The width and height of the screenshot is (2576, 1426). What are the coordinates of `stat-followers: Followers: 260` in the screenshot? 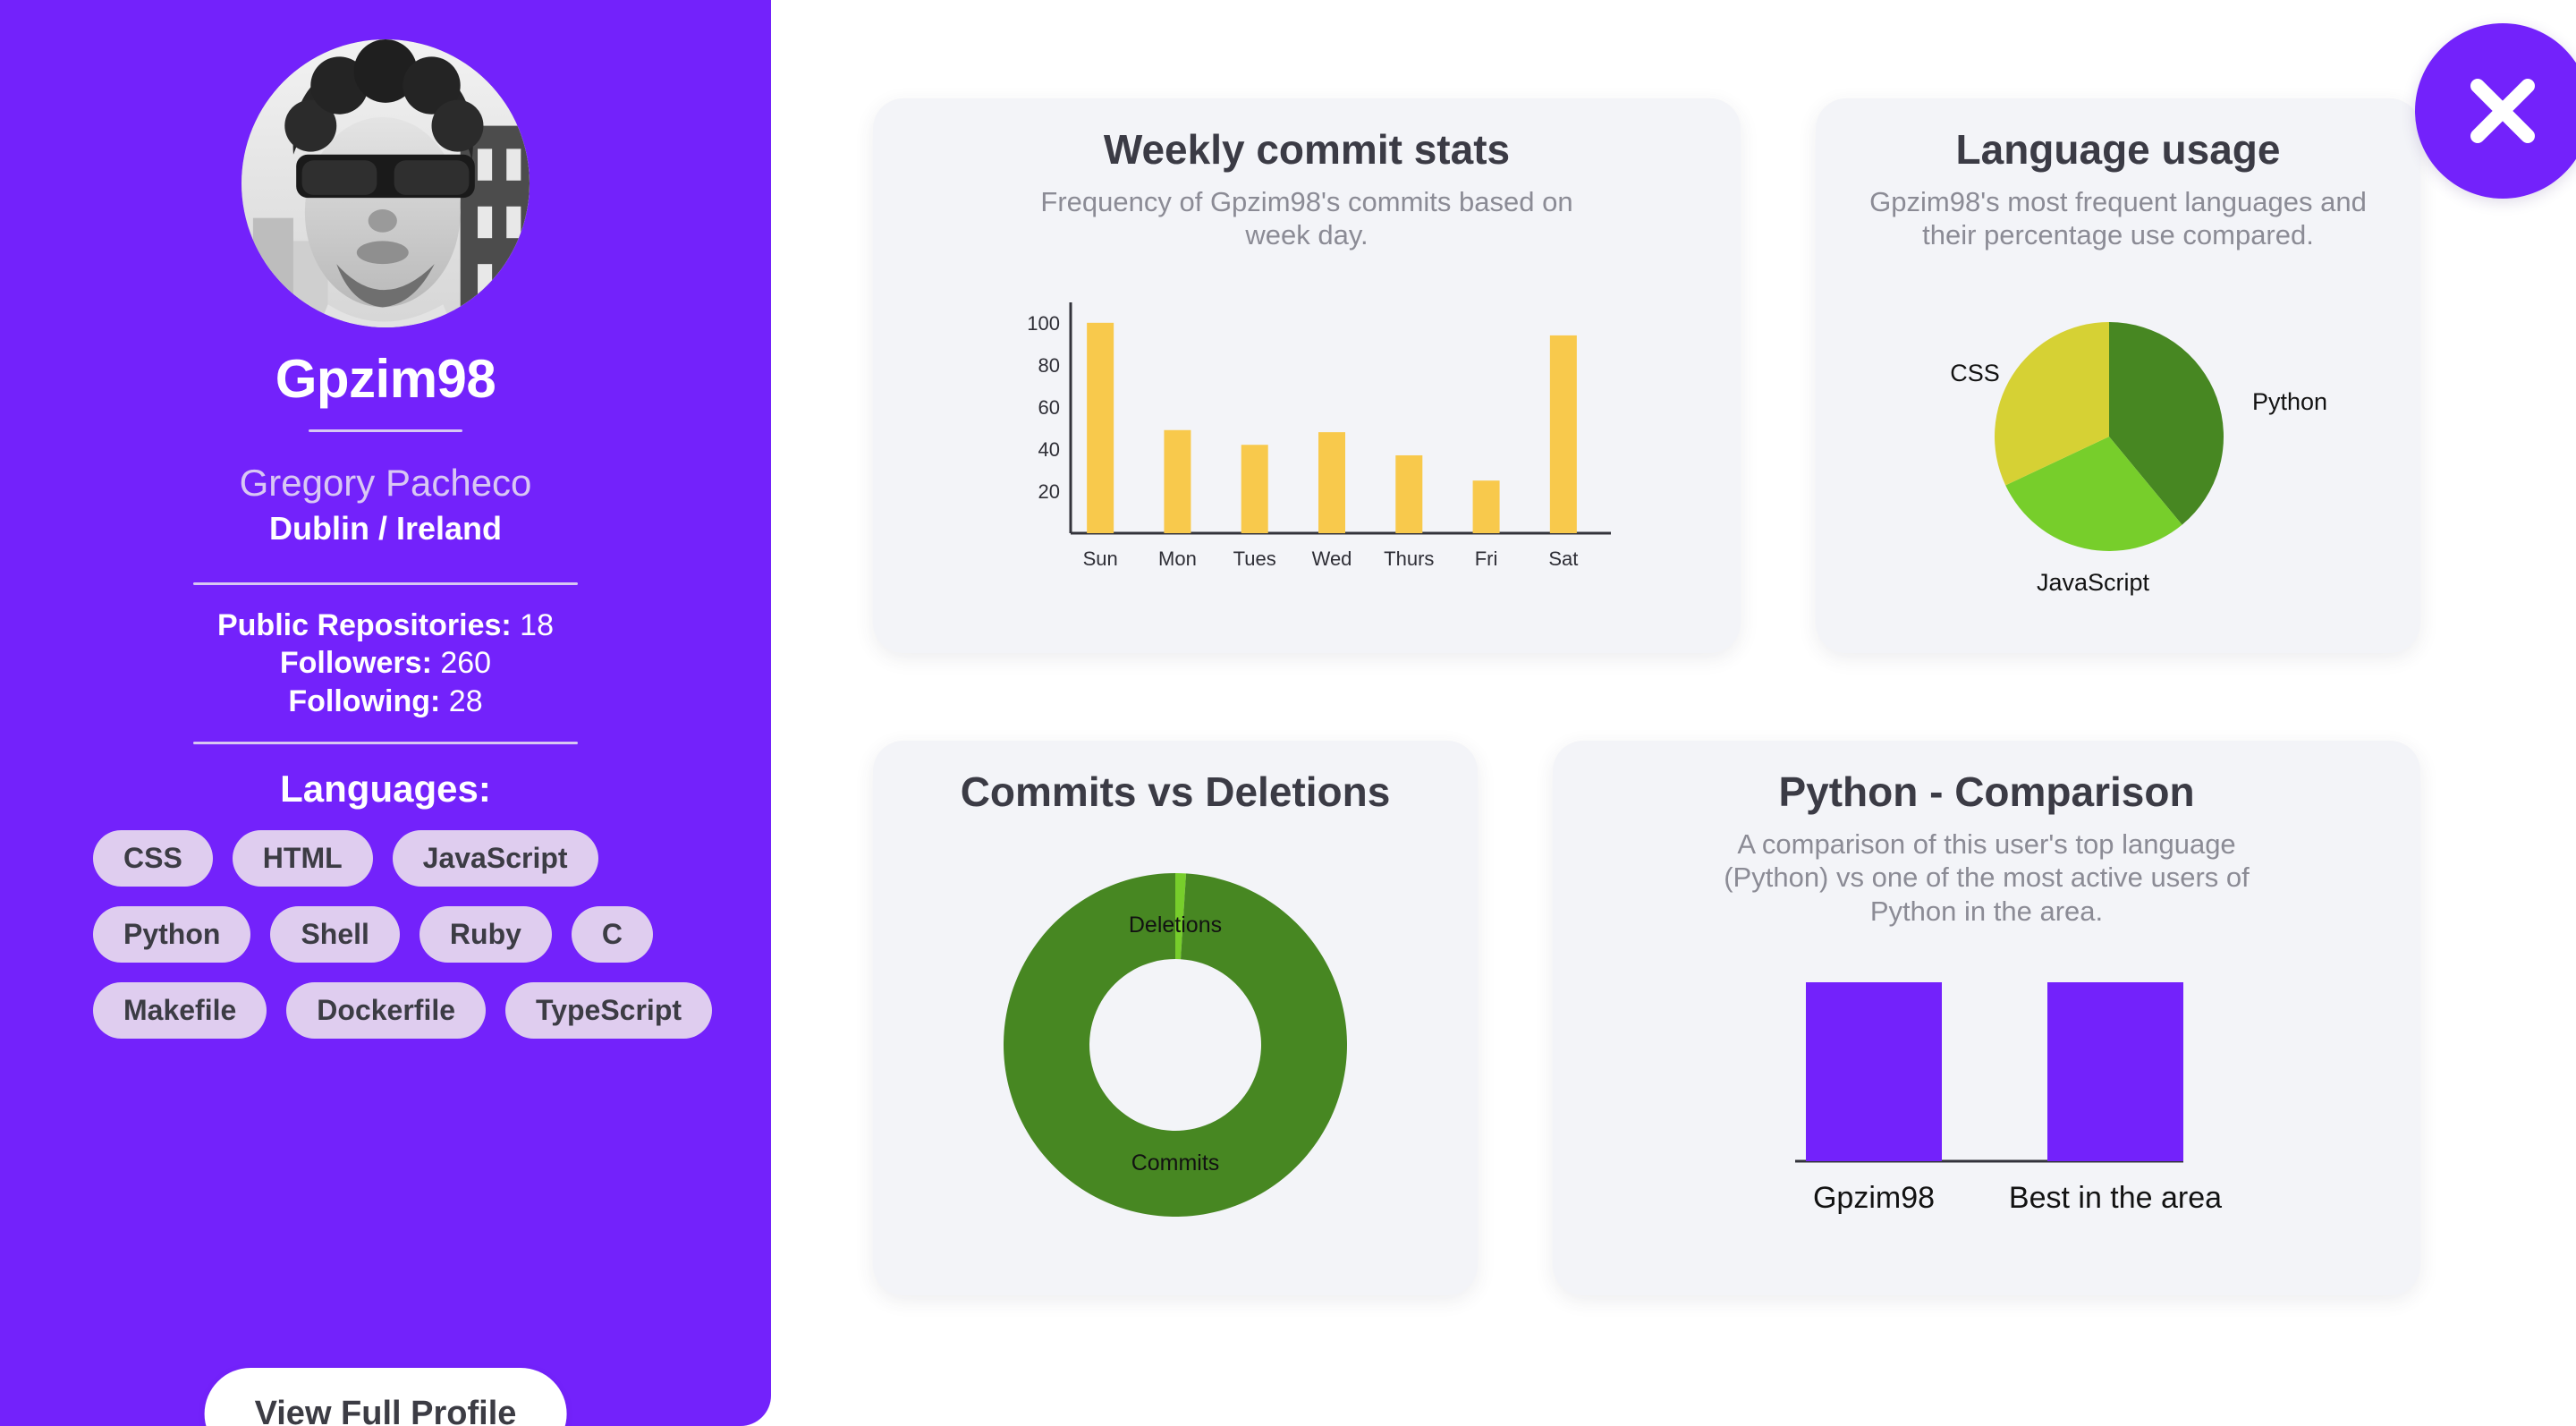 It's located at (385, 664).